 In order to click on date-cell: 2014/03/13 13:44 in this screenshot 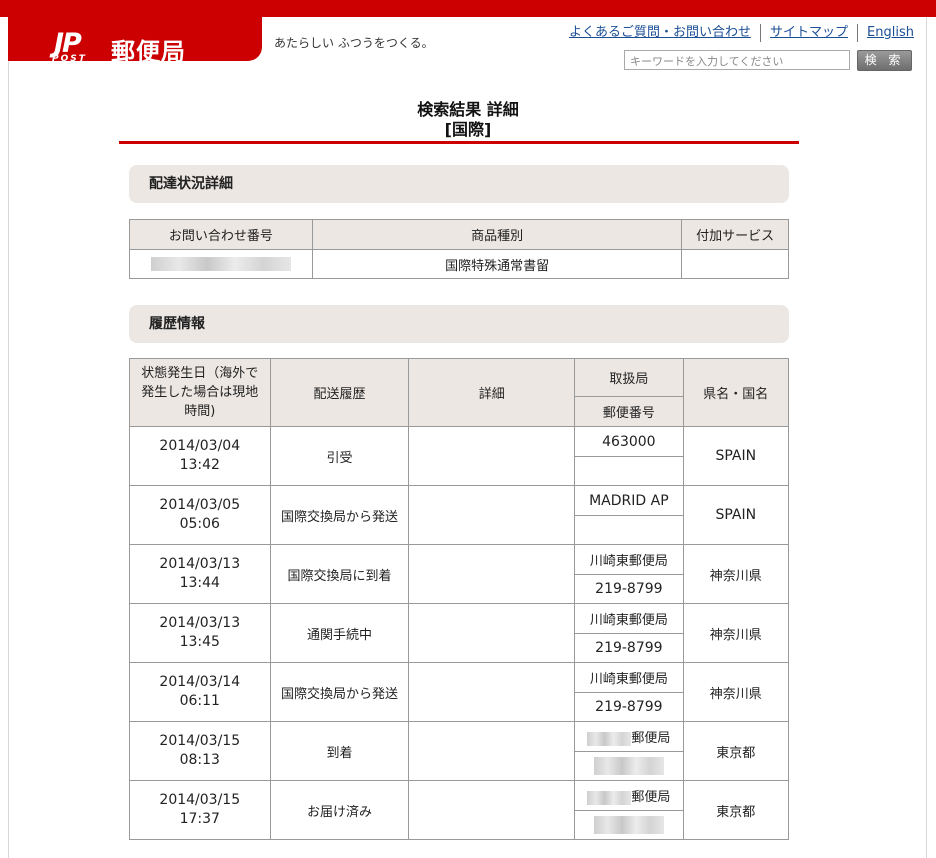, I will do `click(200, 574)`.